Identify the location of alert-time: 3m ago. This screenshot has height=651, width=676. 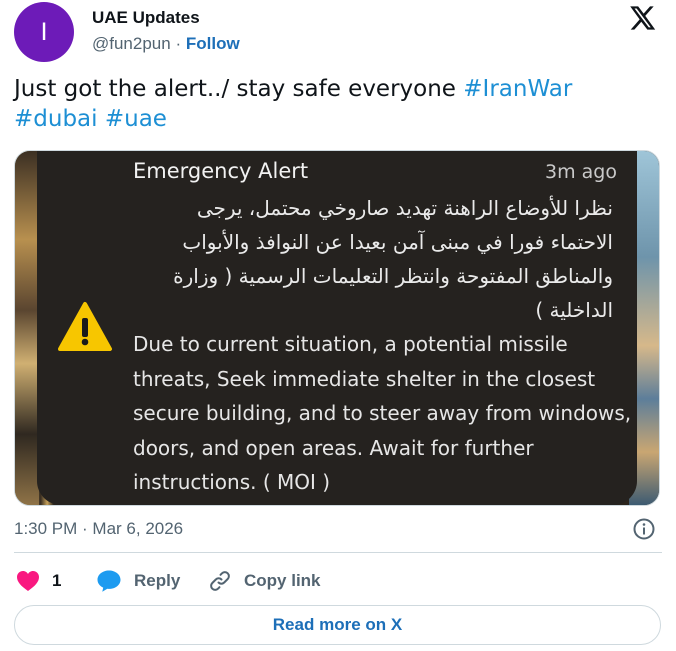
(581, 172).